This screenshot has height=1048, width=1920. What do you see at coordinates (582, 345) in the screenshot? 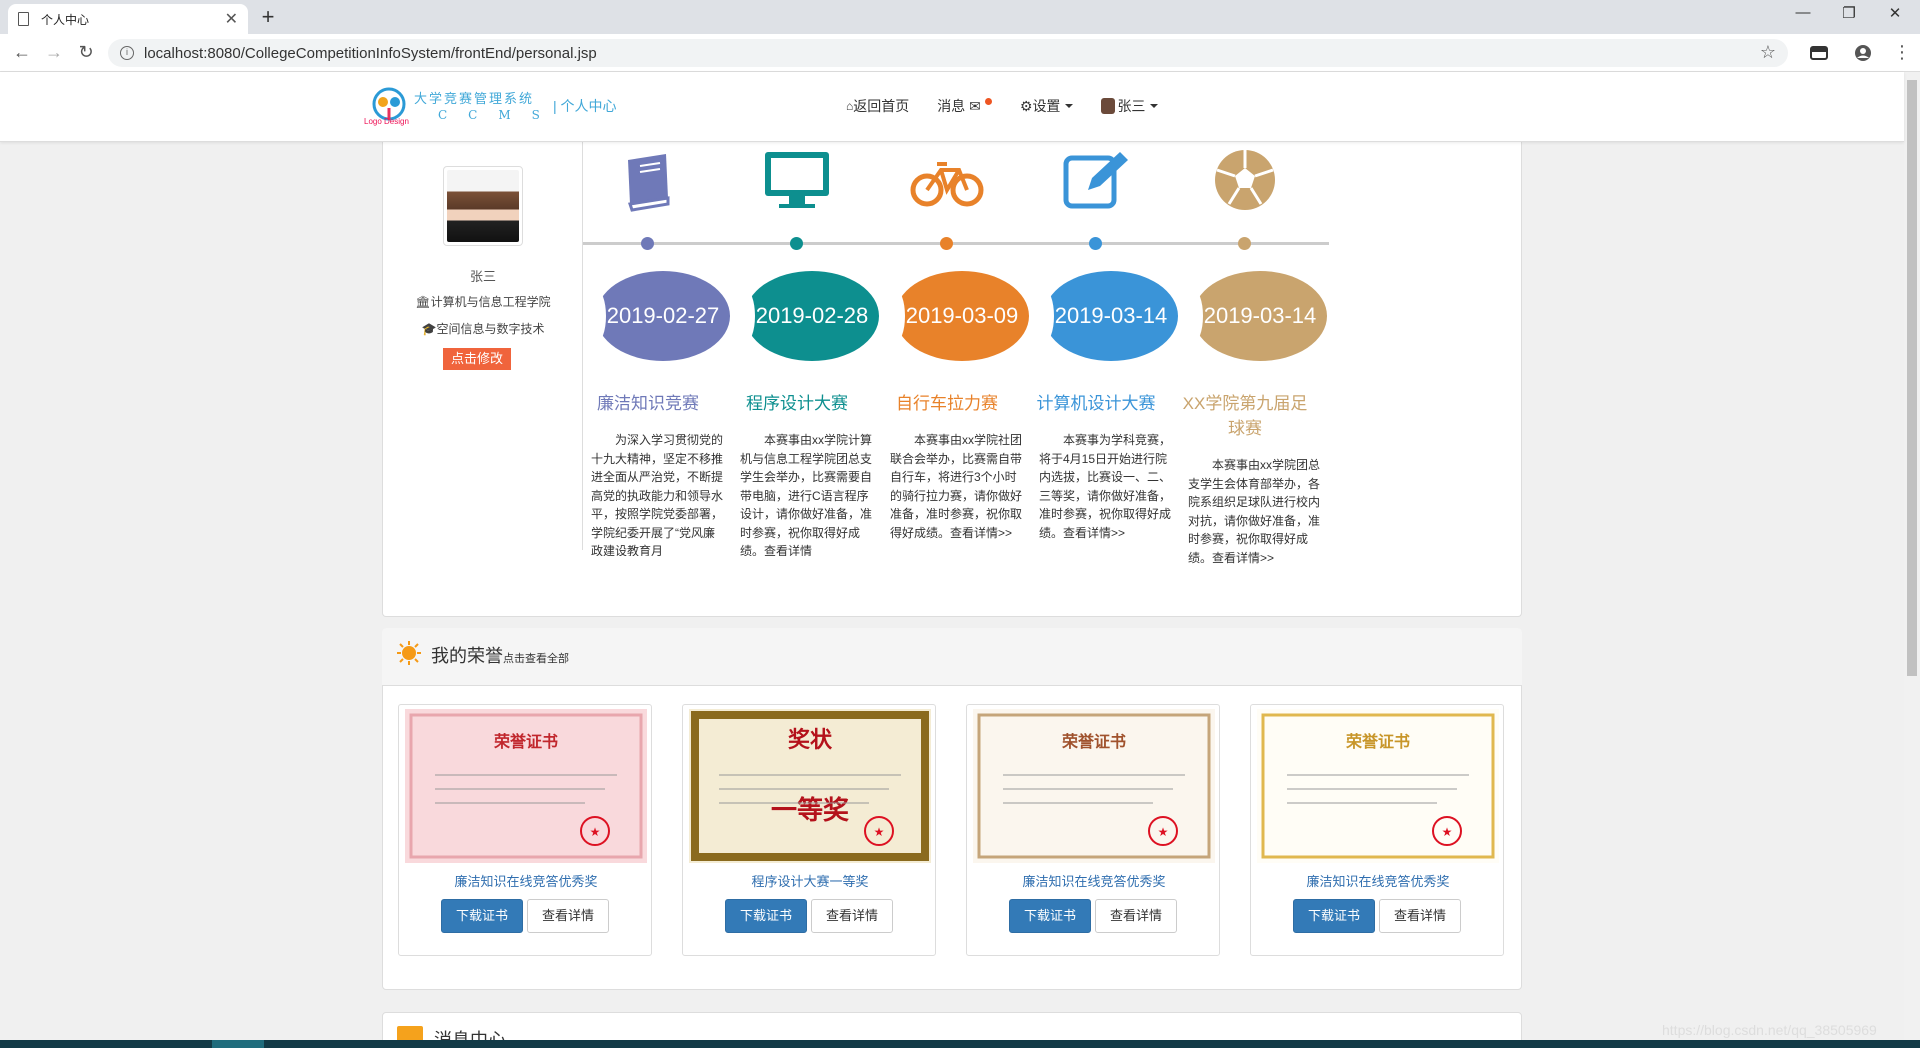
I see `divider` at bounding box center [582, 345].